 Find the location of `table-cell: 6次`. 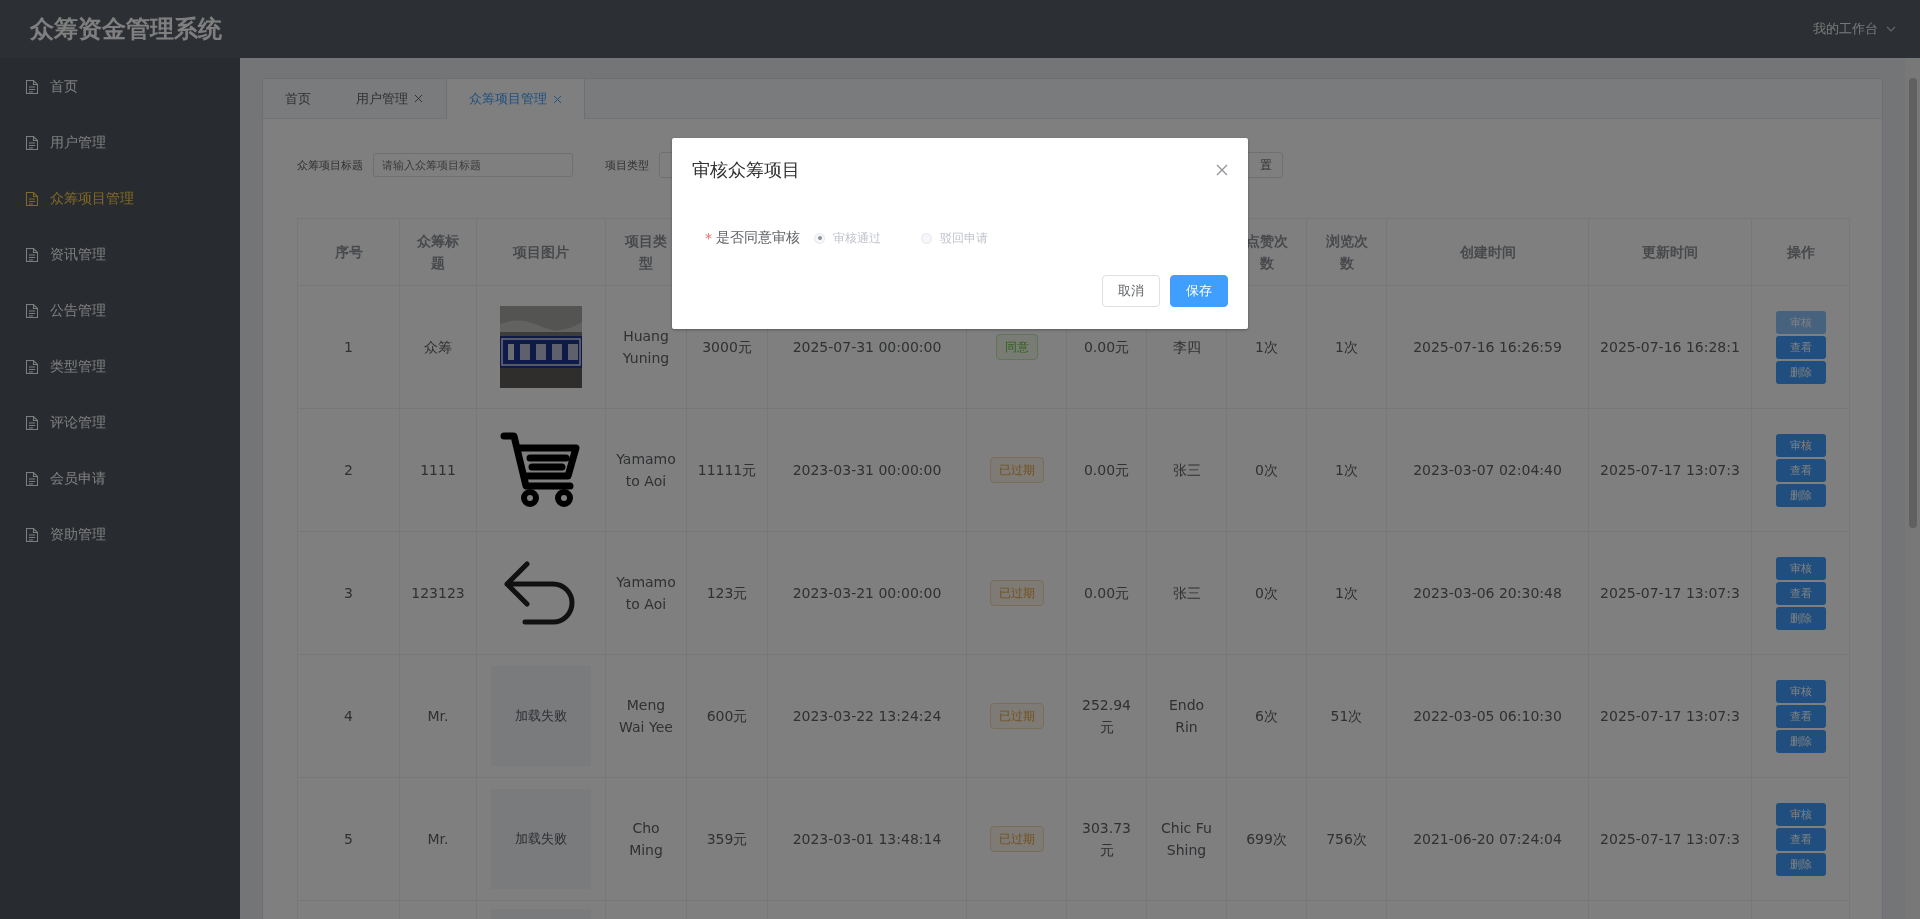

table-cell: 6次 is located at coordinates (1266, 716).